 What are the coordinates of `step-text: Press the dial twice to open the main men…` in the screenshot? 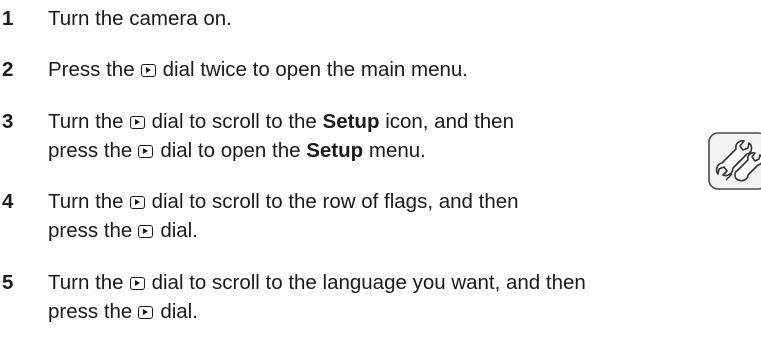 It's located at (234, 69).